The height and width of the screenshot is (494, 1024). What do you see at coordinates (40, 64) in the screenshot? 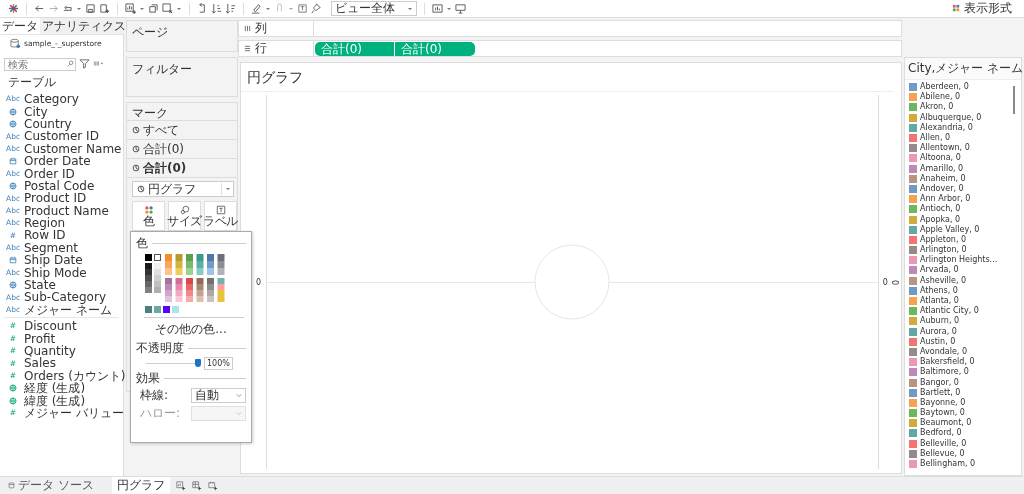
I see `search-field: 検索` at bounding box center [40, 64].